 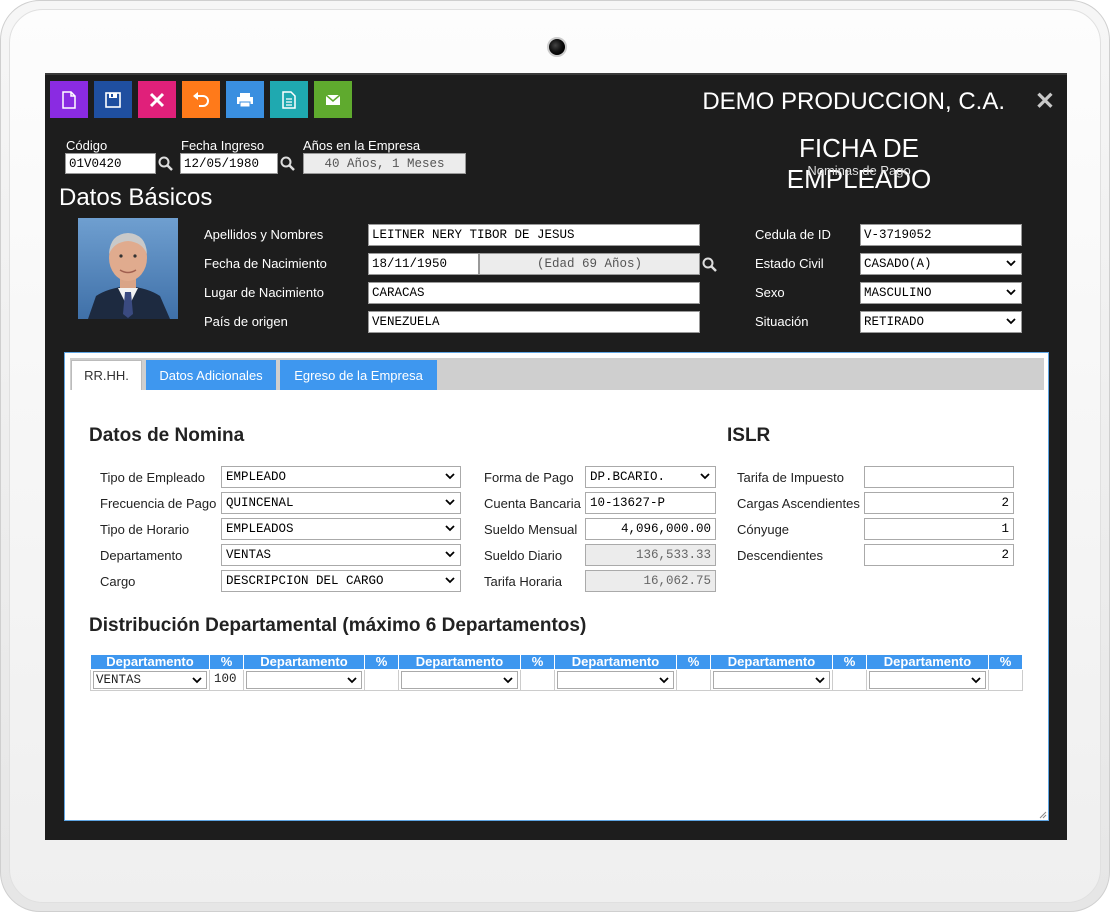 I want to click on col-pct-2: %, so click(x=381, y=662).